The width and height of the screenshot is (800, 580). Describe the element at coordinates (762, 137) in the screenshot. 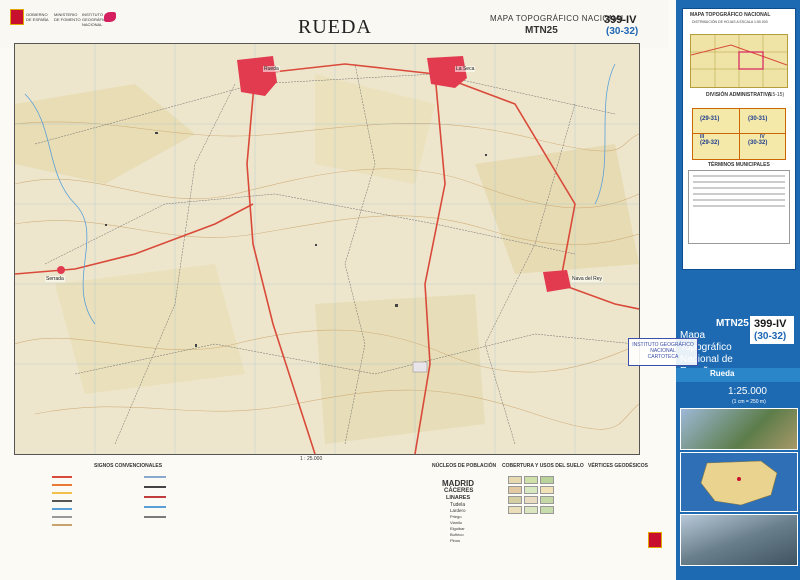

I see `grid-label-iv: IV` at that location.